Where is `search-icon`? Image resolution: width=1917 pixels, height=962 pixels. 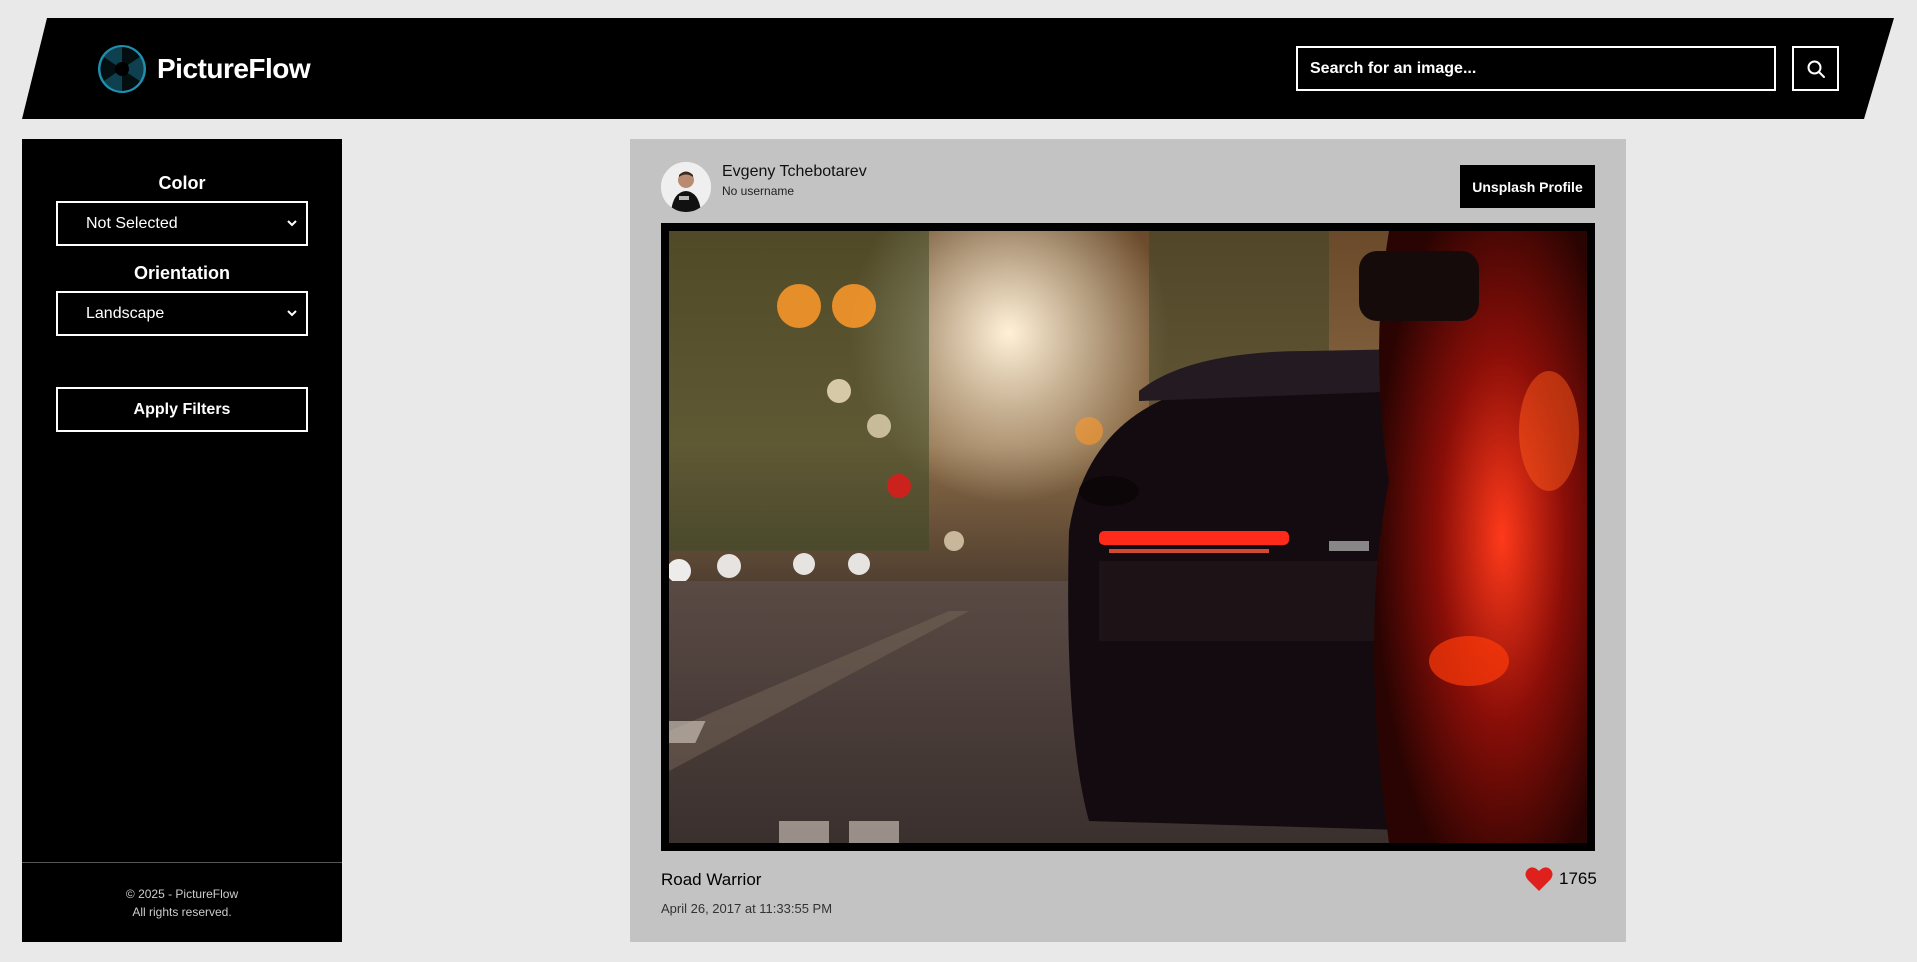 search-icon is located at coordinates (1816, 69).